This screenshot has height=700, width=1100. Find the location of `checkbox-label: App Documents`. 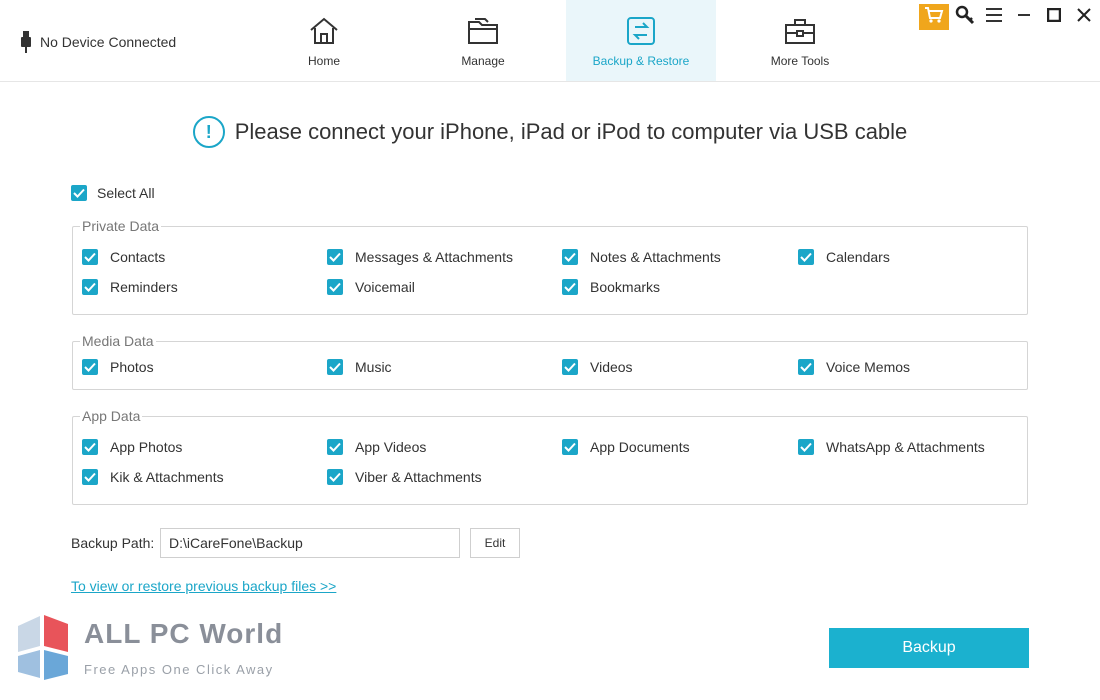

checkbox-label: App Documents is located at coordinates (640, 447).